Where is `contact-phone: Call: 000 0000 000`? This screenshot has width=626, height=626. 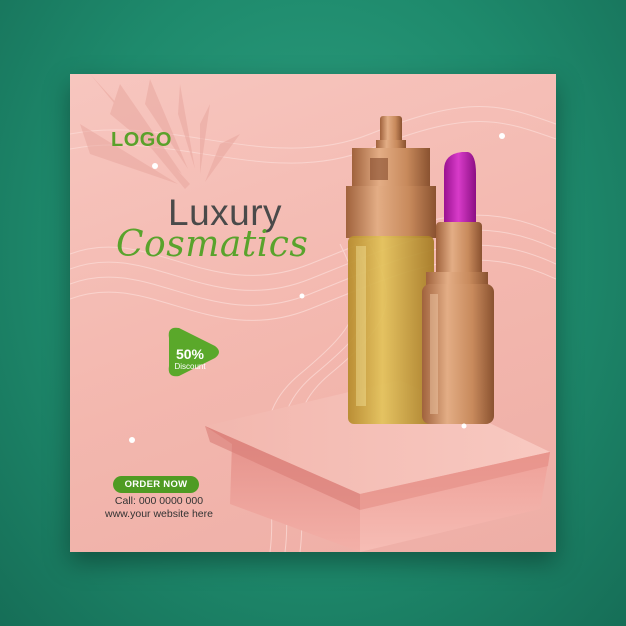 contact-phone: Call: 000 0000 000 is located at coordinates (159, 501).